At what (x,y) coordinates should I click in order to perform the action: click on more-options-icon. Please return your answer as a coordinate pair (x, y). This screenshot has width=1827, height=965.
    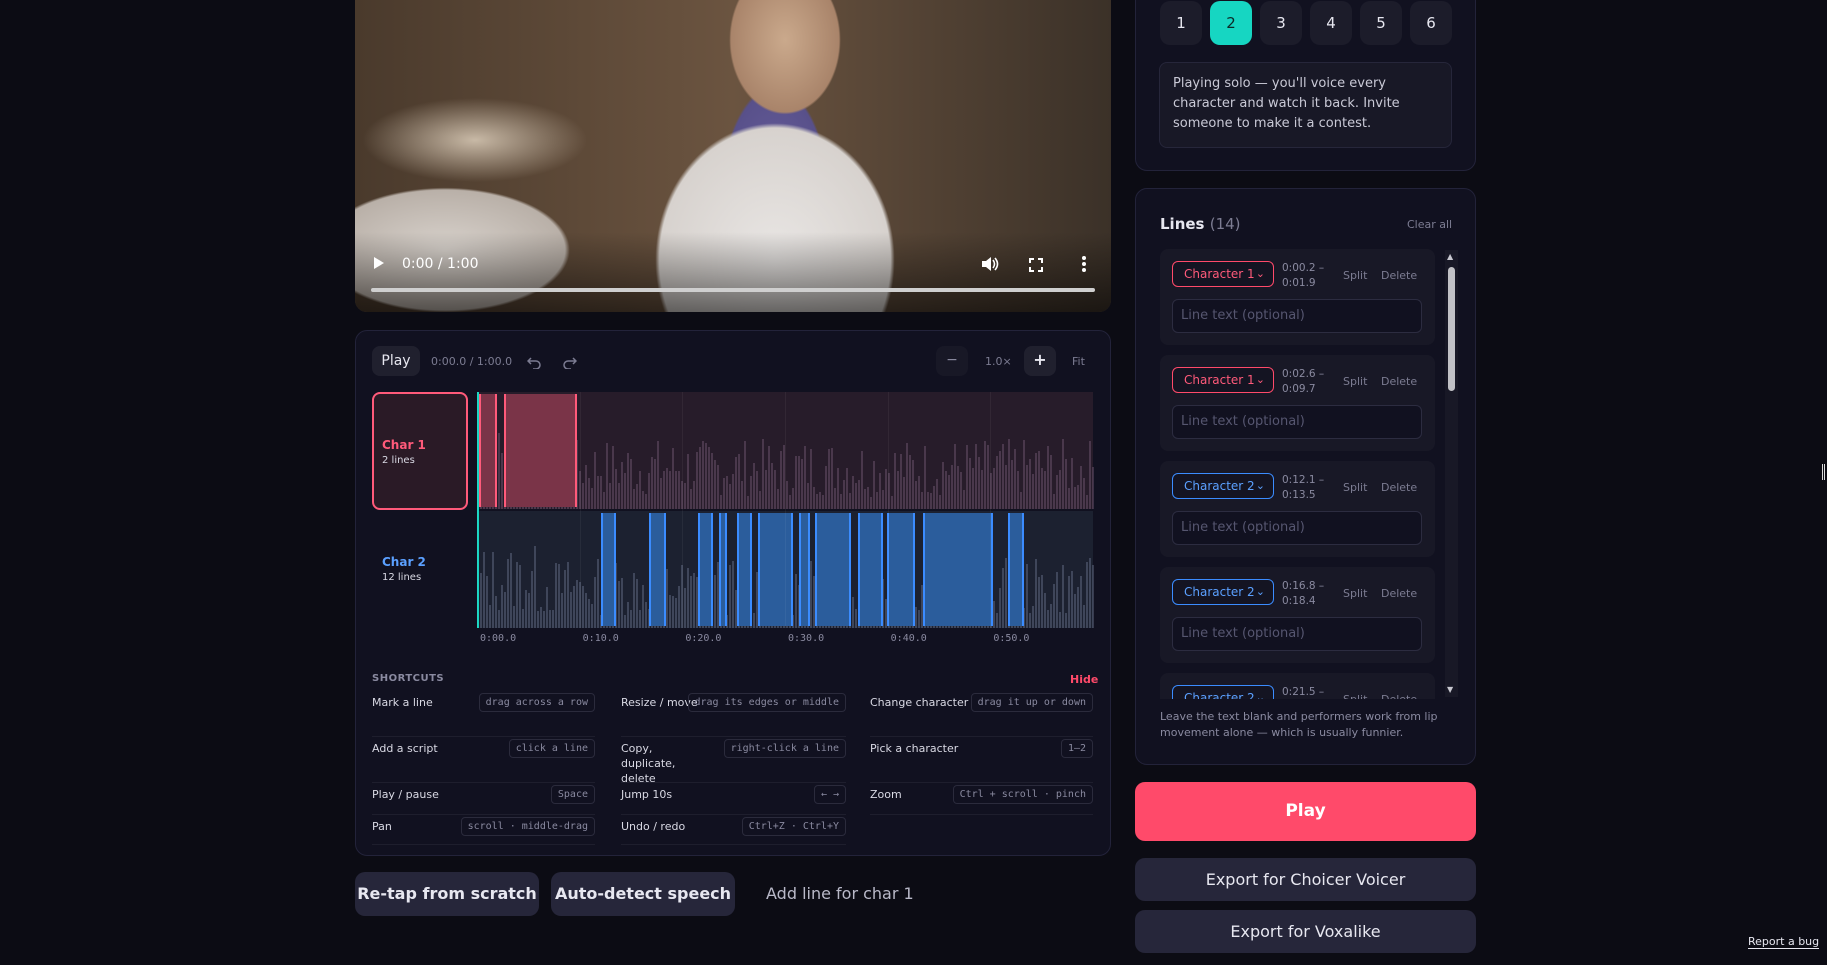
    Looking at the image, I should click on (1084, 266).